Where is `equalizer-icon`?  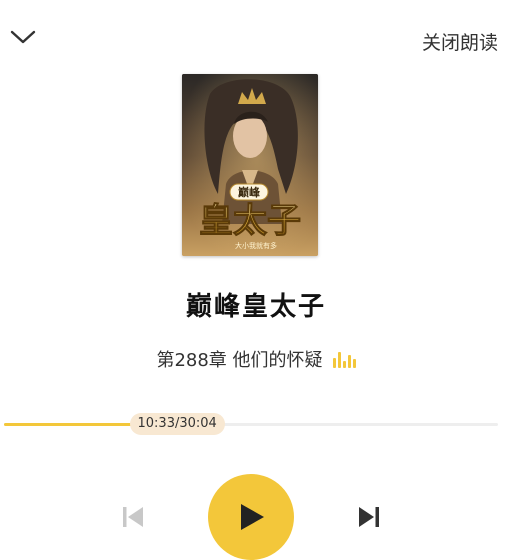 equalizer-icon is located at coordinates (344, 359).